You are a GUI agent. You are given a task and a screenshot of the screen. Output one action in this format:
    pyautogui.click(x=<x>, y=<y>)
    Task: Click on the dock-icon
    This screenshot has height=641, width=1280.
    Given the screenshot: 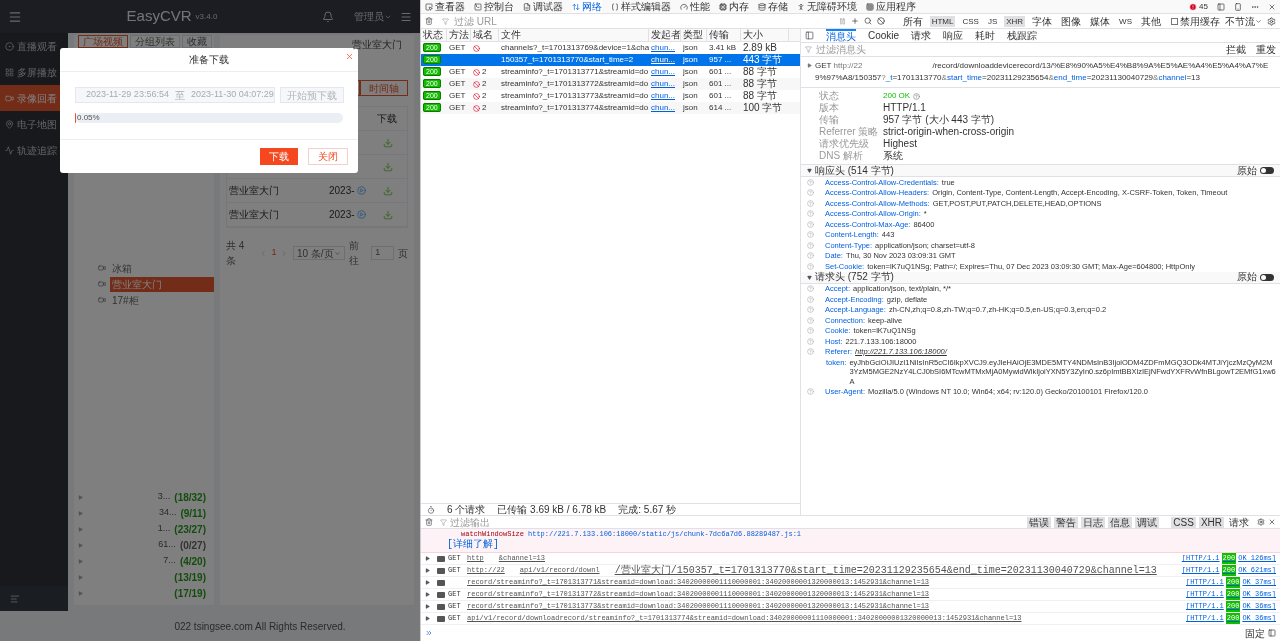 What is the action you would take?
    pyautogui.click(x=1221, y=6)
    